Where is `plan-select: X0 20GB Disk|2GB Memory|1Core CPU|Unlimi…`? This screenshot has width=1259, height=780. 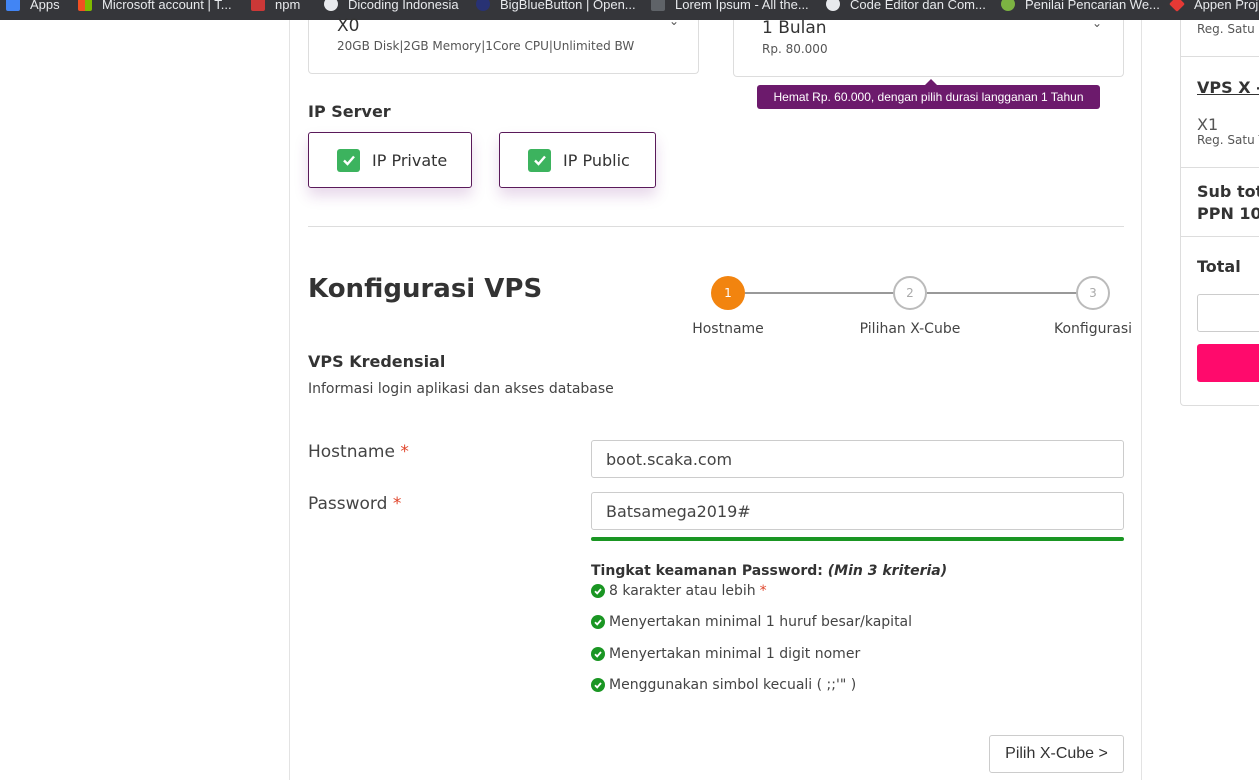 plan-select: X0 20GB Disk|2GB Memory|1Core CPU|Unlimi… is located at coordinates (503, 44).